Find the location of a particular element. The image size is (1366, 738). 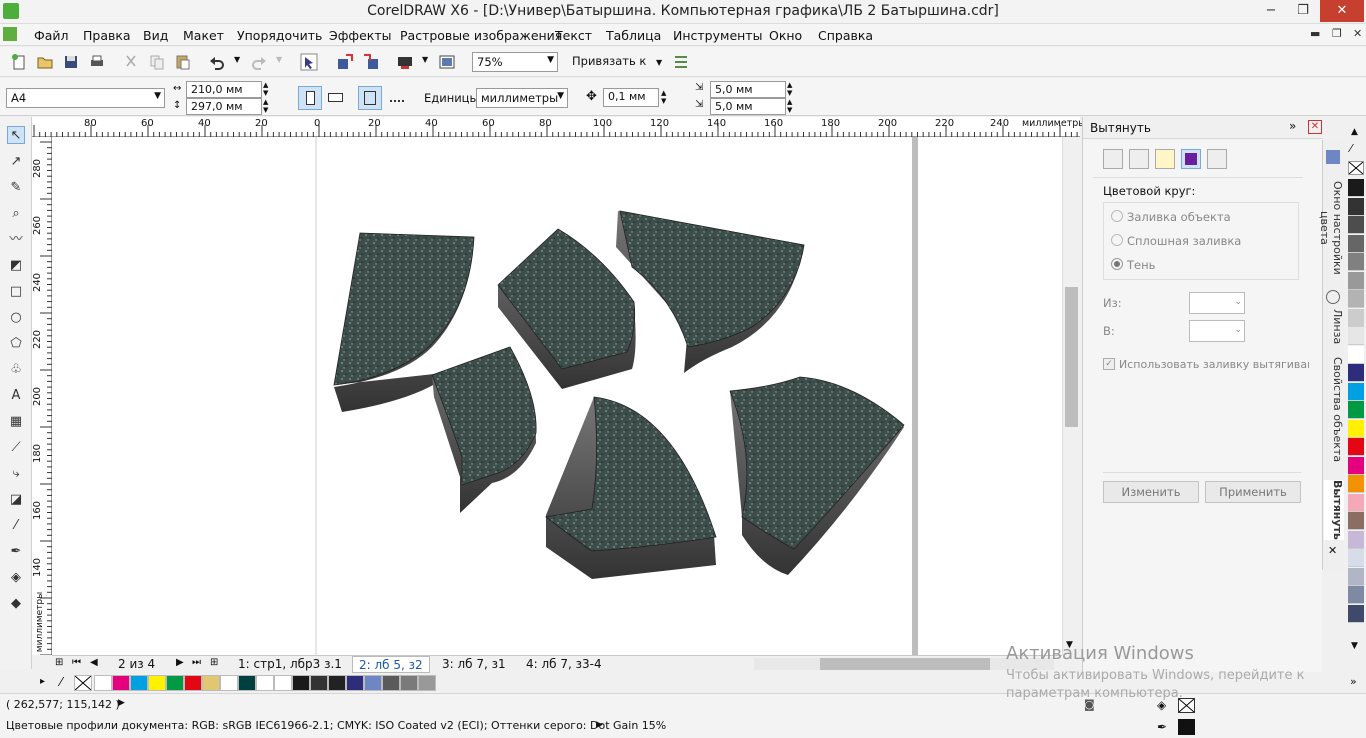

menu-text: Текст is located at coordinates (573, 35).